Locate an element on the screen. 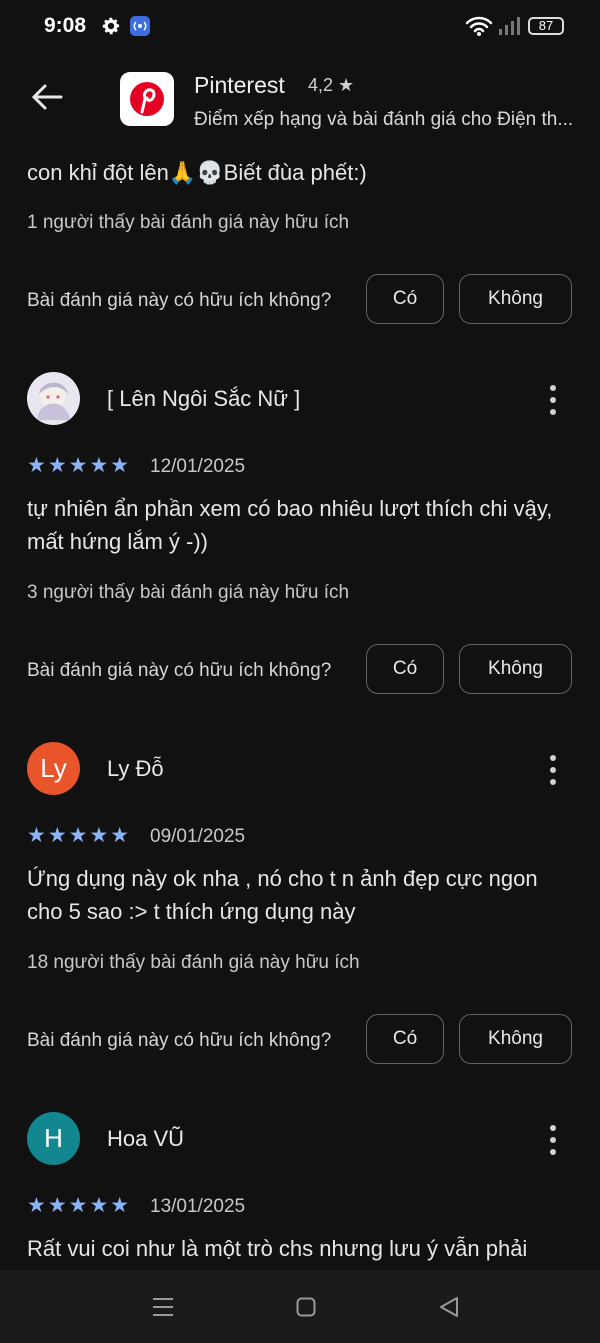  review-date: 09/01/2025 is located at coordinates (198, 836).